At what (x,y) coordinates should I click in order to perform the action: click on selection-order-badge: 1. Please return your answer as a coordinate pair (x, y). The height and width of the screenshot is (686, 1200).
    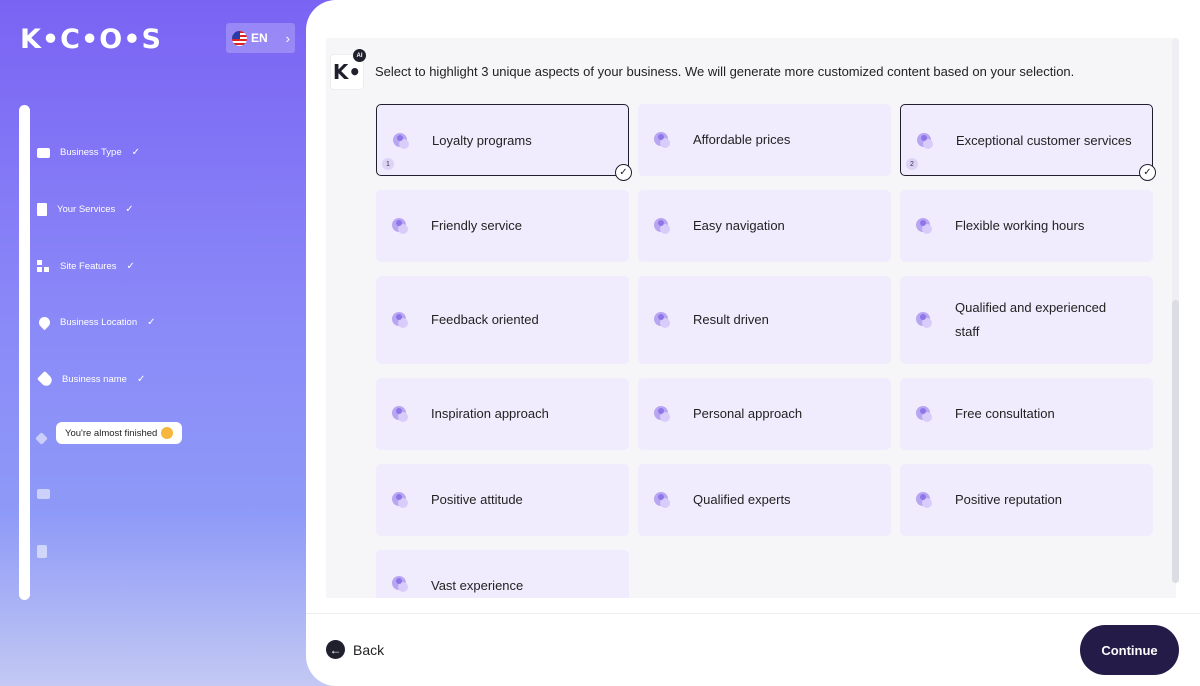
    Looking at the image, I should click on (388, 164).